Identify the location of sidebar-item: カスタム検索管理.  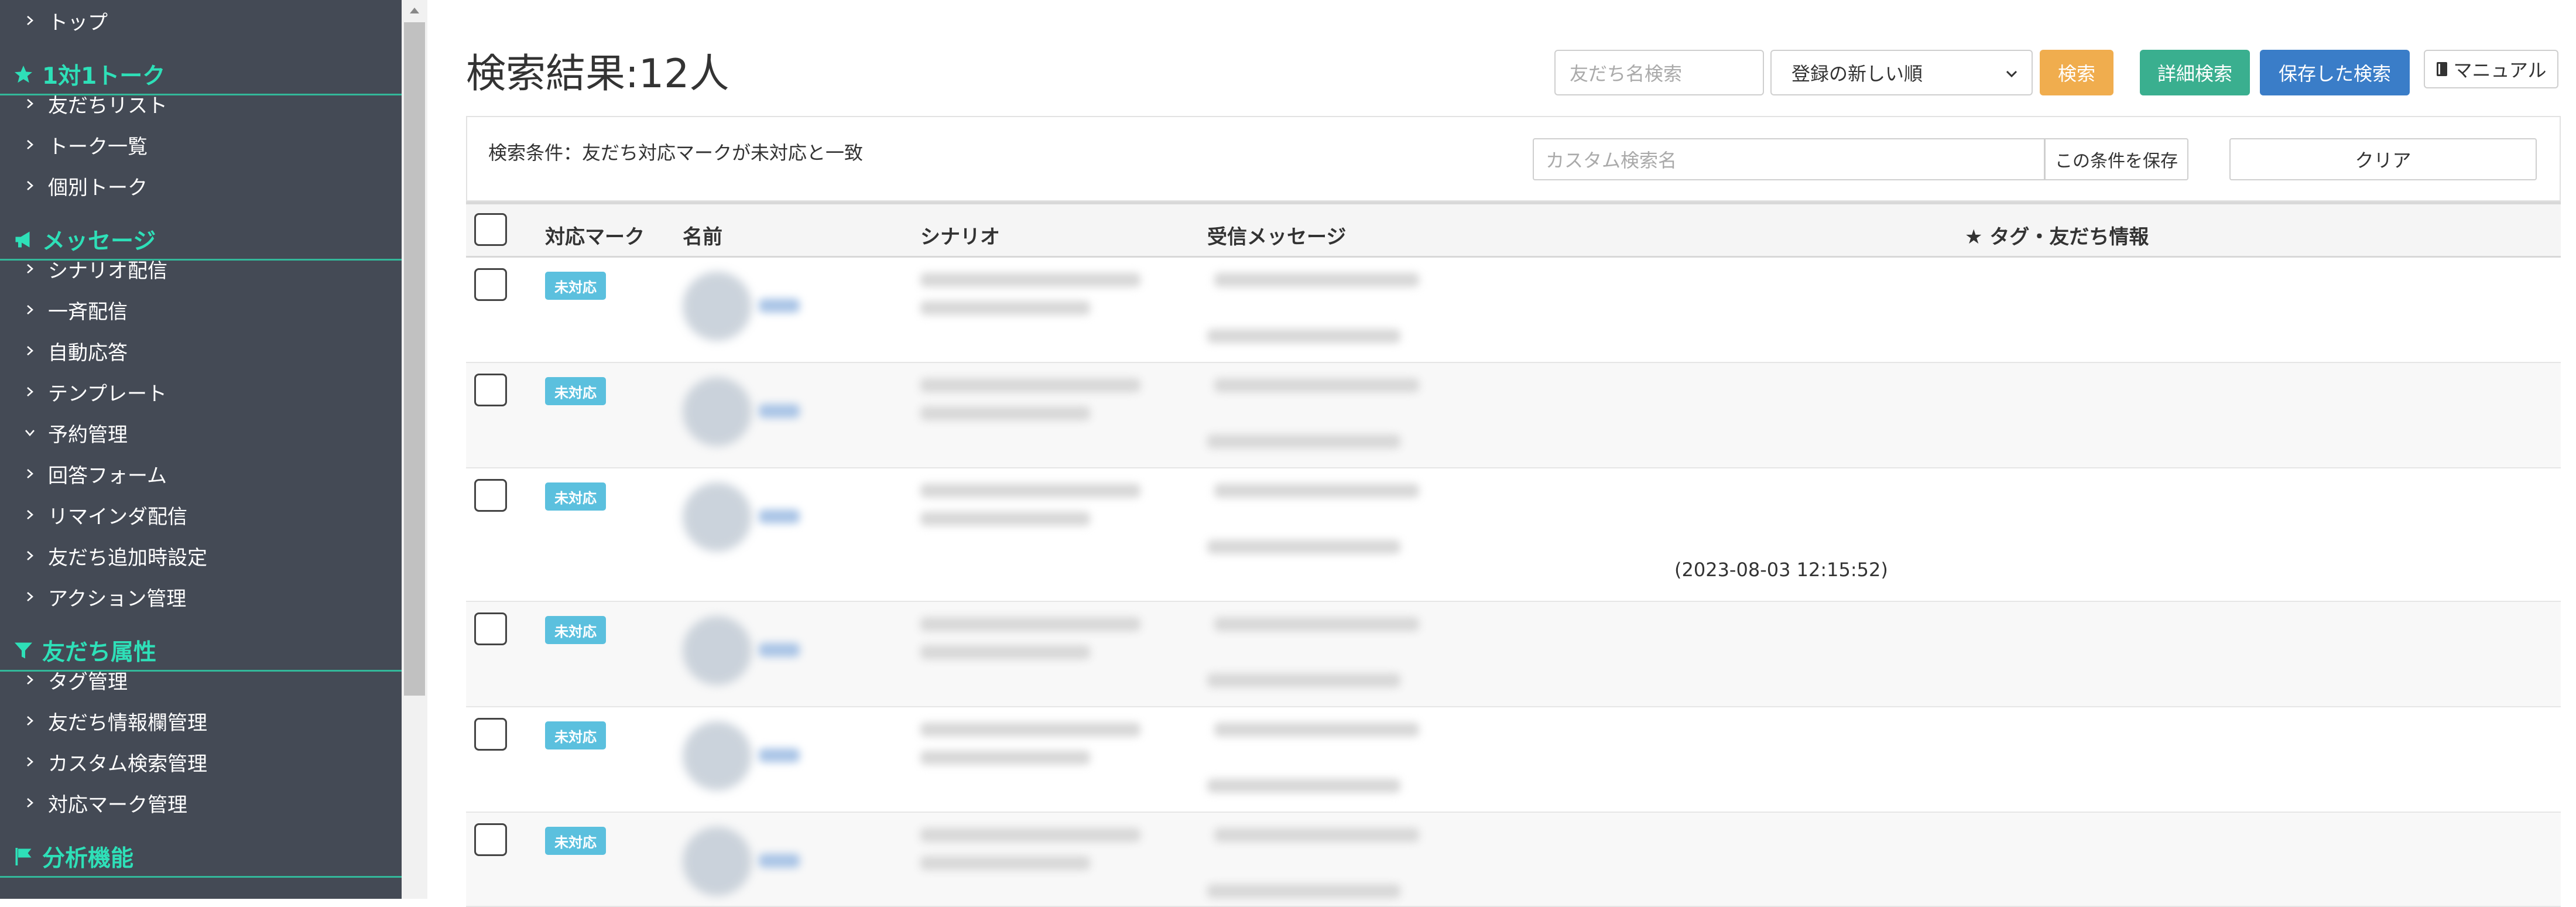
(201, 761).